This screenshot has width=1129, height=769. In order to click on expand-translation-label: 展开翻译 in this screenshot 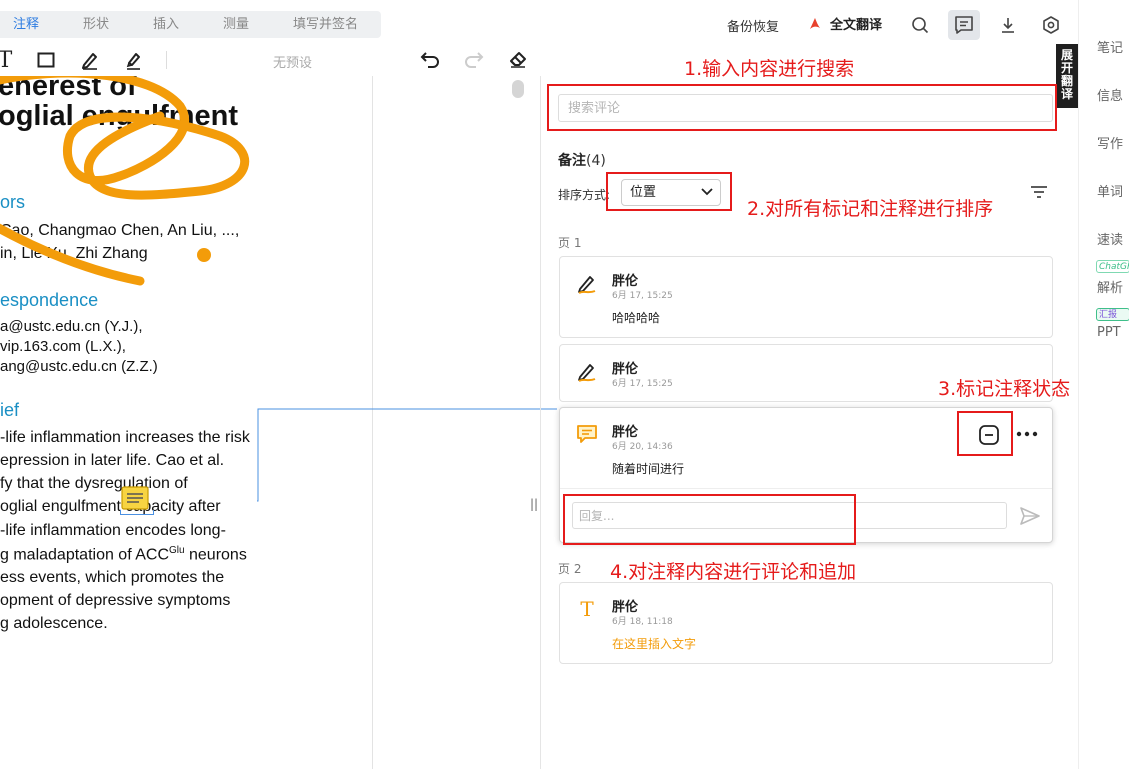, I will do `click(1067, 74)`.